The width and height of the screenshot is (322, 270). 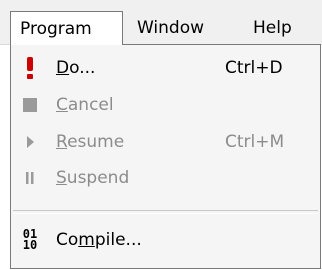 What do you see at coordinates (30, 68) in the screenshot?
I see `exclamation-icon` at bounding box center [30, 68].